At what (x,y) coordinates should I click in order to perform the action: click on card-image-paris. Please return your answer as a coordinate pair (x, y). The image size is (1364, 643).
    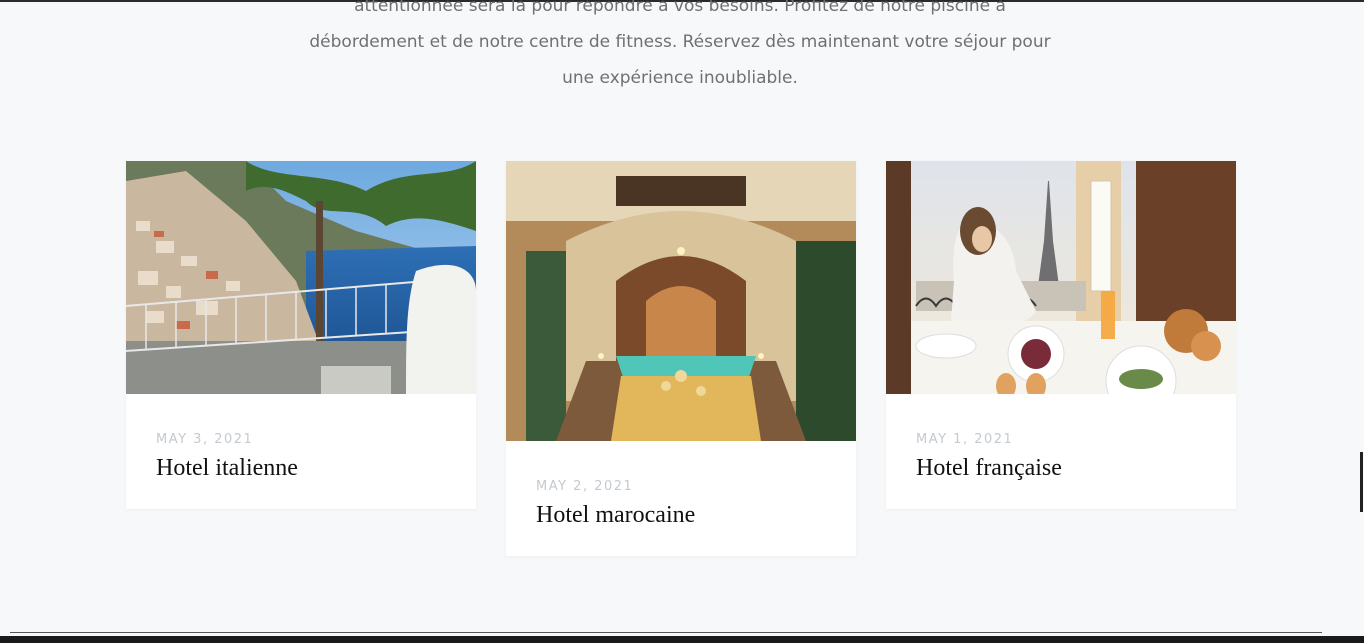
    Looking at the image, I should click on (1061, 277).